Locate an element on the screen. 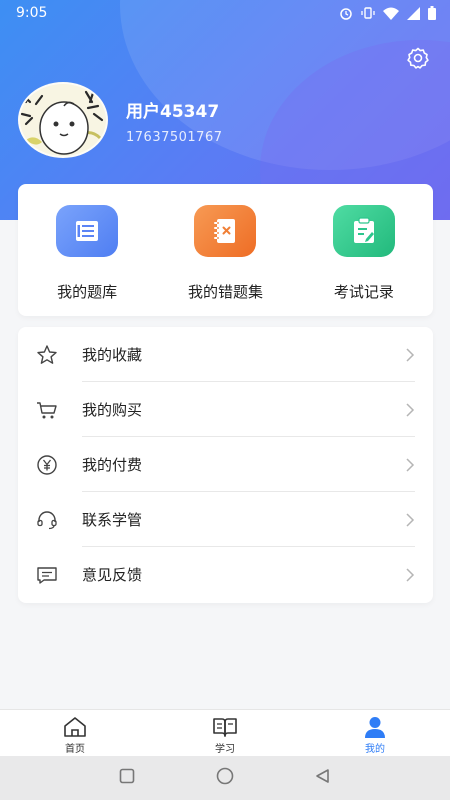  avatar is located at coordinates (63, 120).